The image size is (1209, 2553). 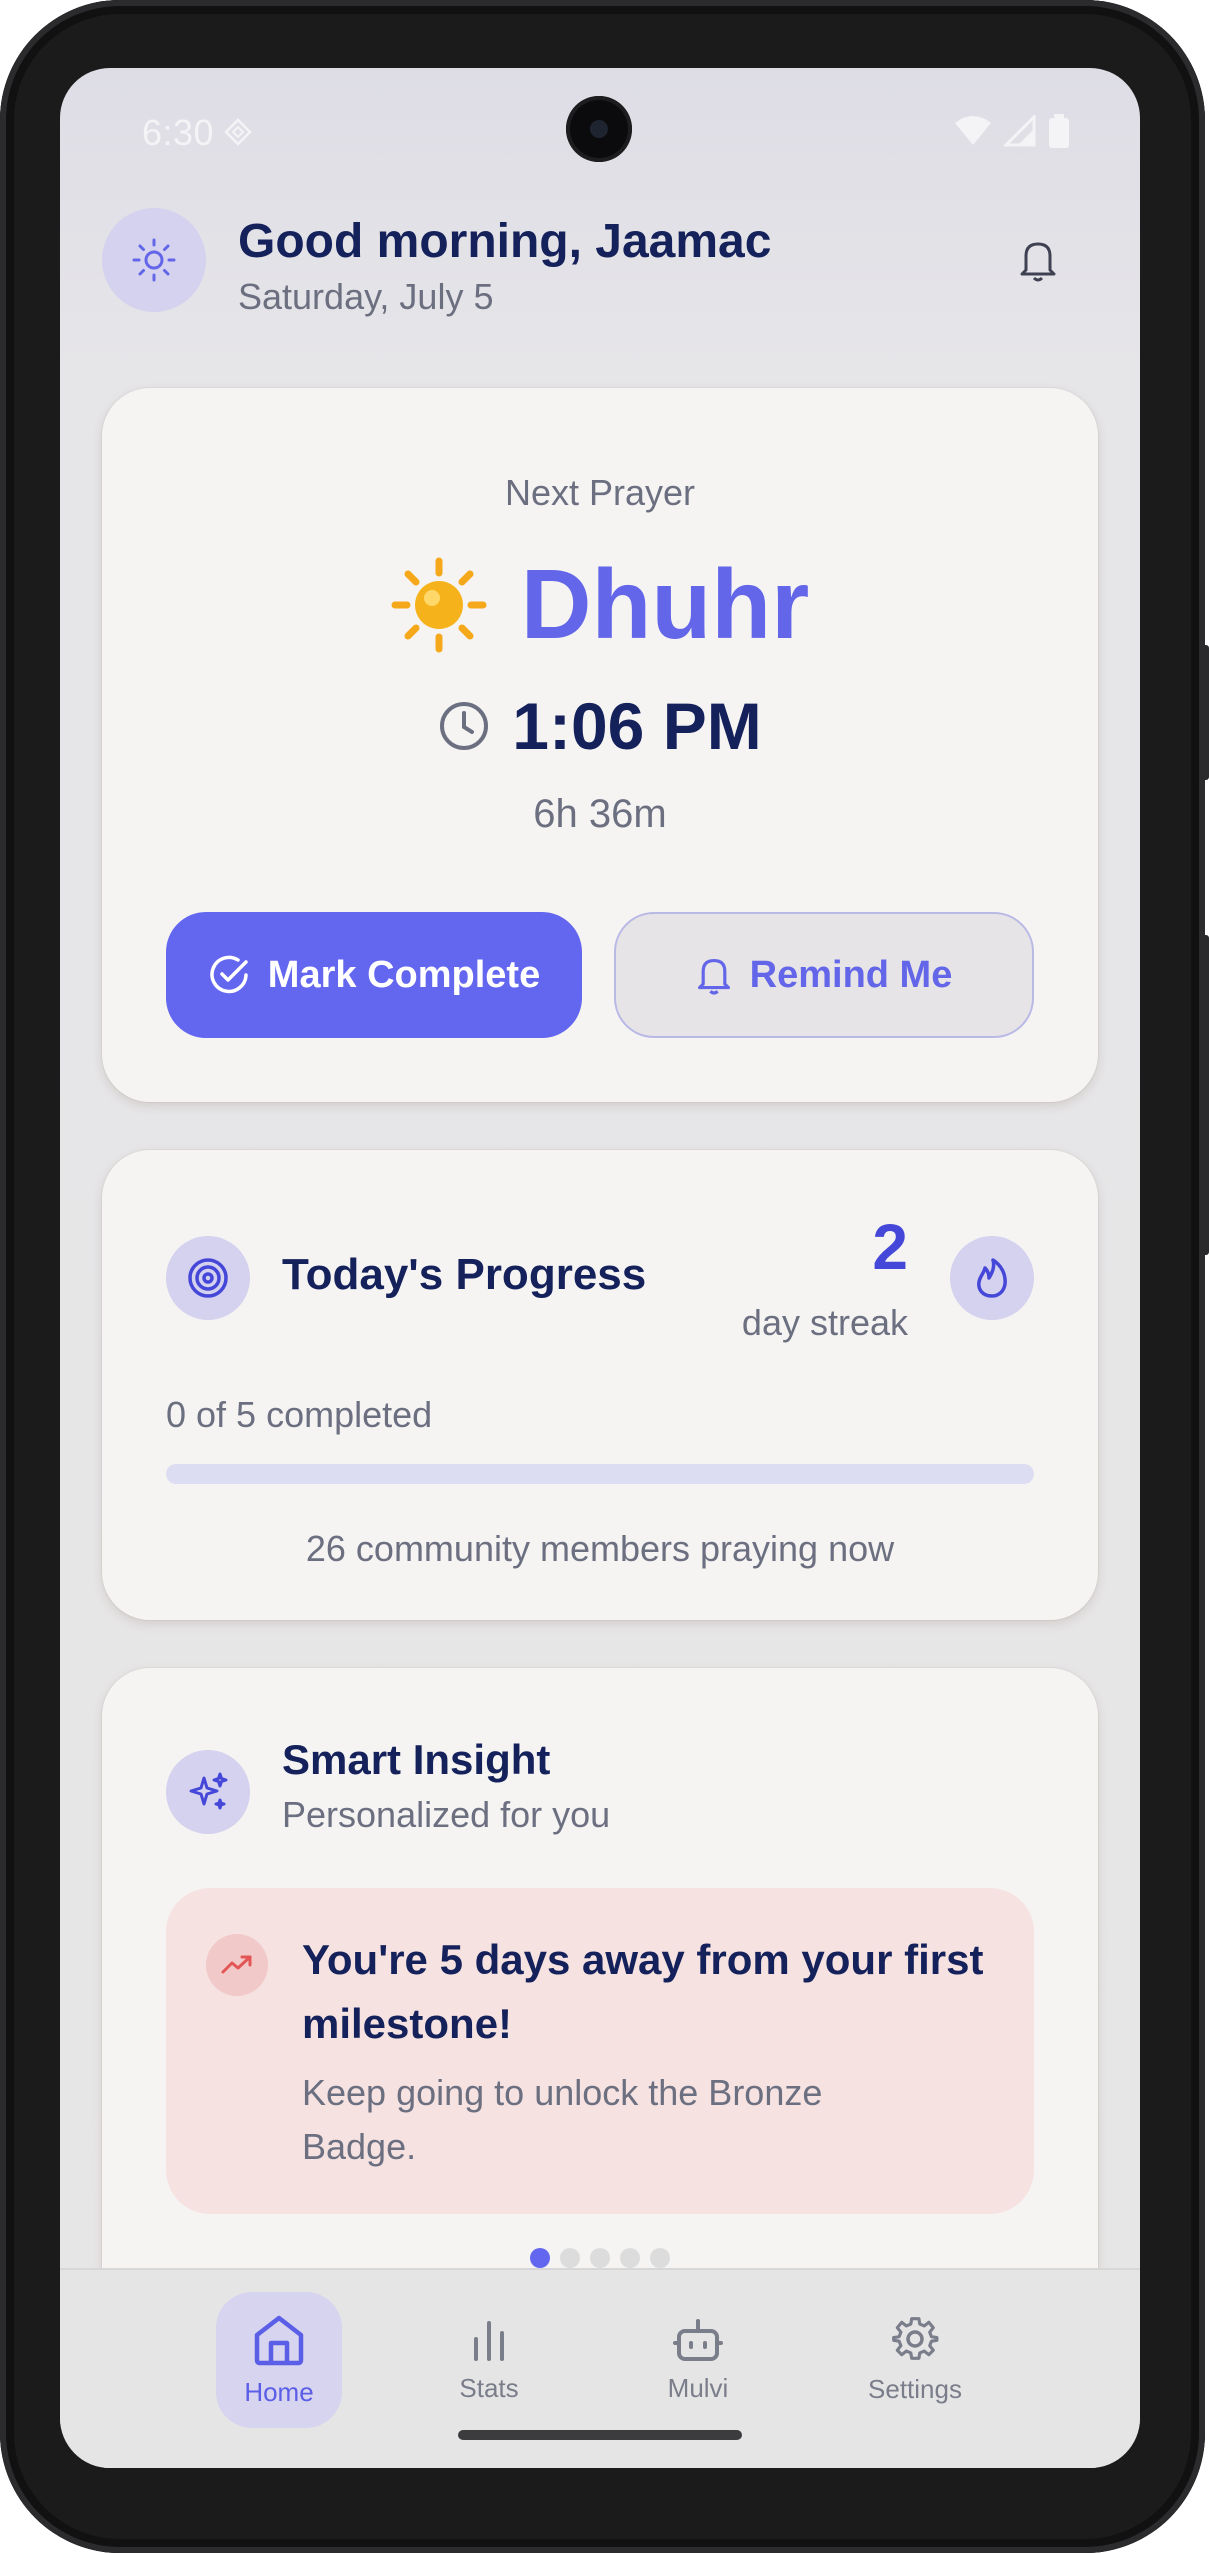 What do you see at coordinates (178, 132) in the screenshot?
I see `status-time: 6:30` at bounding box center [178, 132].